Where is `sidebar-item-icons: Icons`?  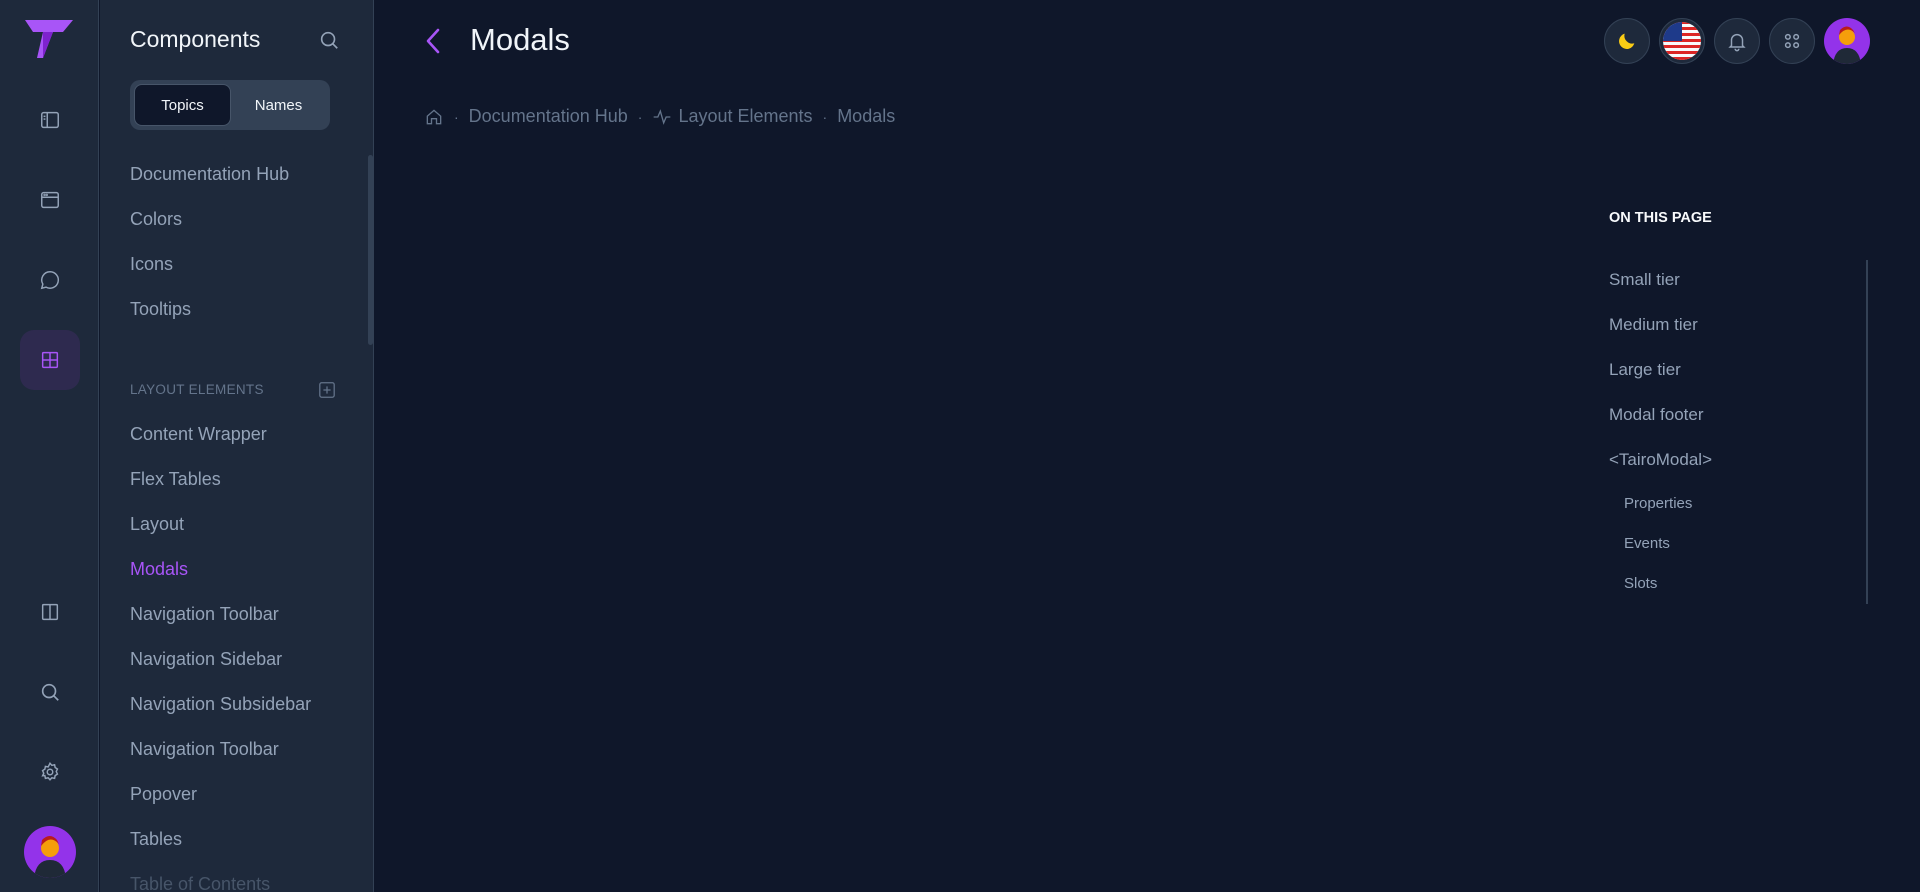 sidebar-item-icons: Icons is located at coordinates (151, 264).